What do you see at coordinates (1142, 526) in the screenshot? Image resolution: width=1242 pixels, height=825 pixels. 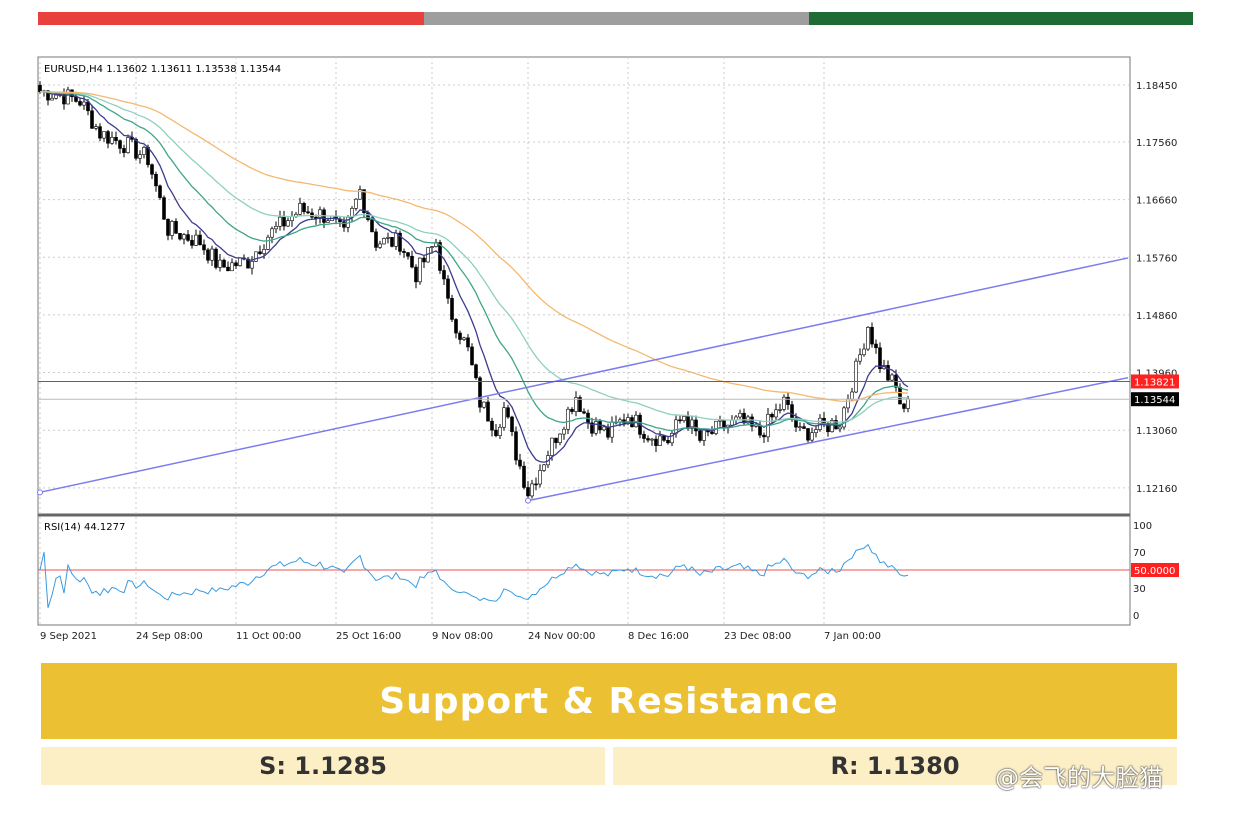 I see `rsi-level-label: 100` at bounding box center [1142, 526].